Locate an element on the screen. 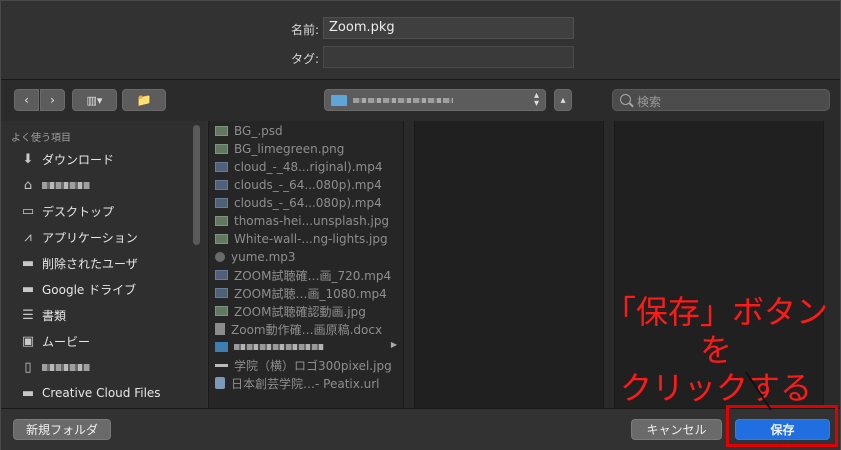 The width and height of the screenshot is (841, 450). name-label: 名前: is located at coordinates (304, 30).